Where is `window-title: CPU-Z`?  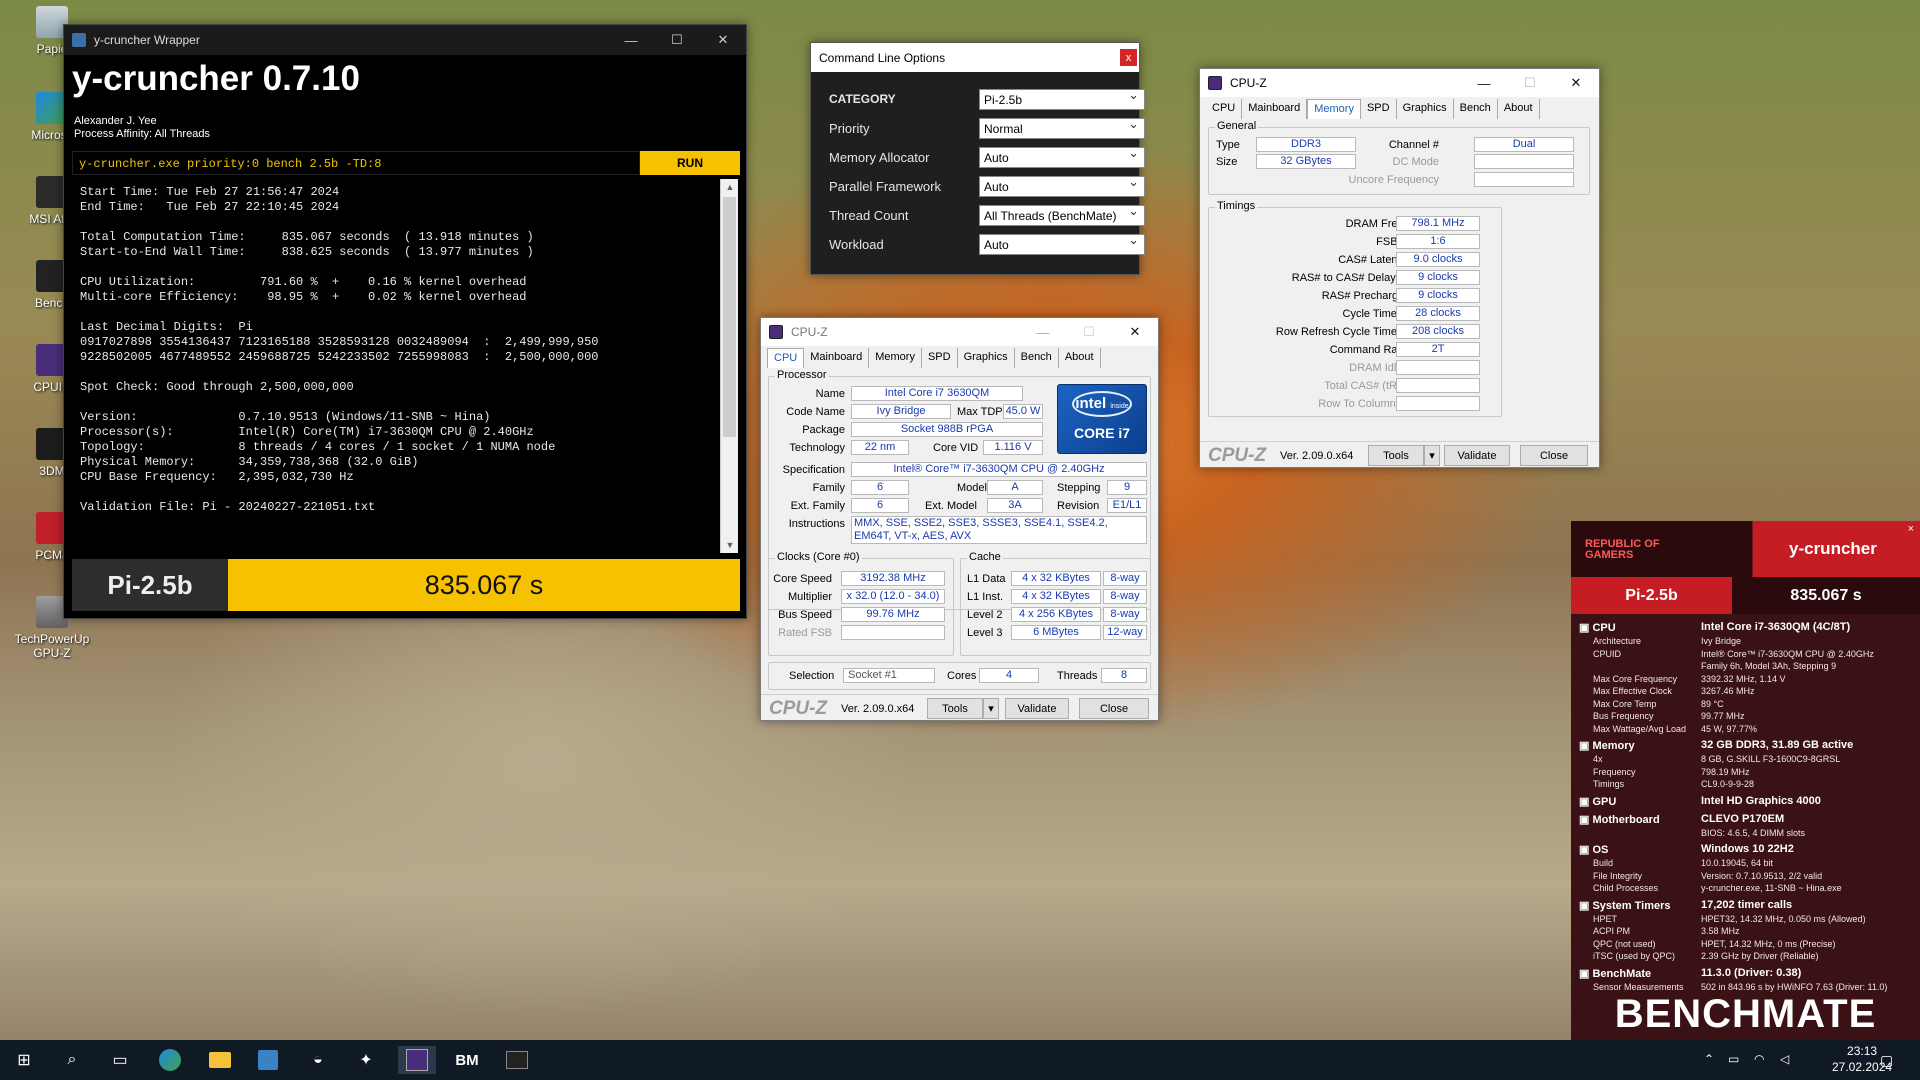 window-title: CPU-Z is located at coordinates (1248, 83).